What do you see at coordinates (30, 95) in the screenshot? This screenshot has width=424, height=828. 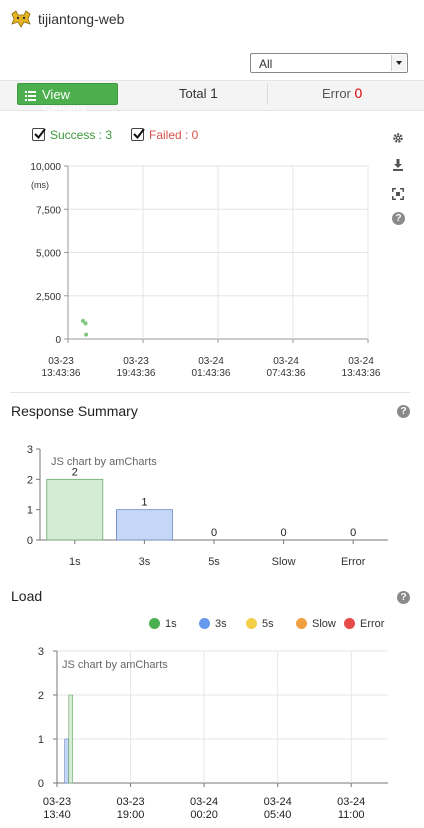 I see `list-icon` at bounding box center [30, 95].